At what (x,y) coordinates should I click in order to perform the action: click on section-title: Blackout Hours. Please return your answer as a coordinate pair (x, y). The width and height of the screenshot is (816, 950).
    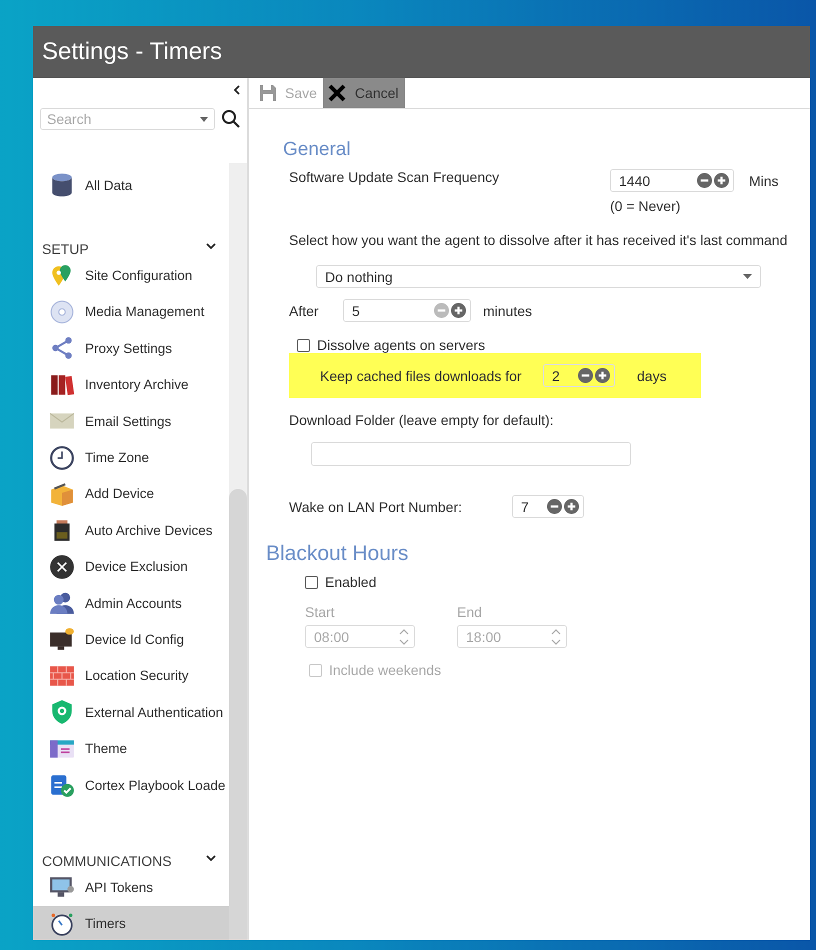
    Looking at the image, I should click on (338, 554).